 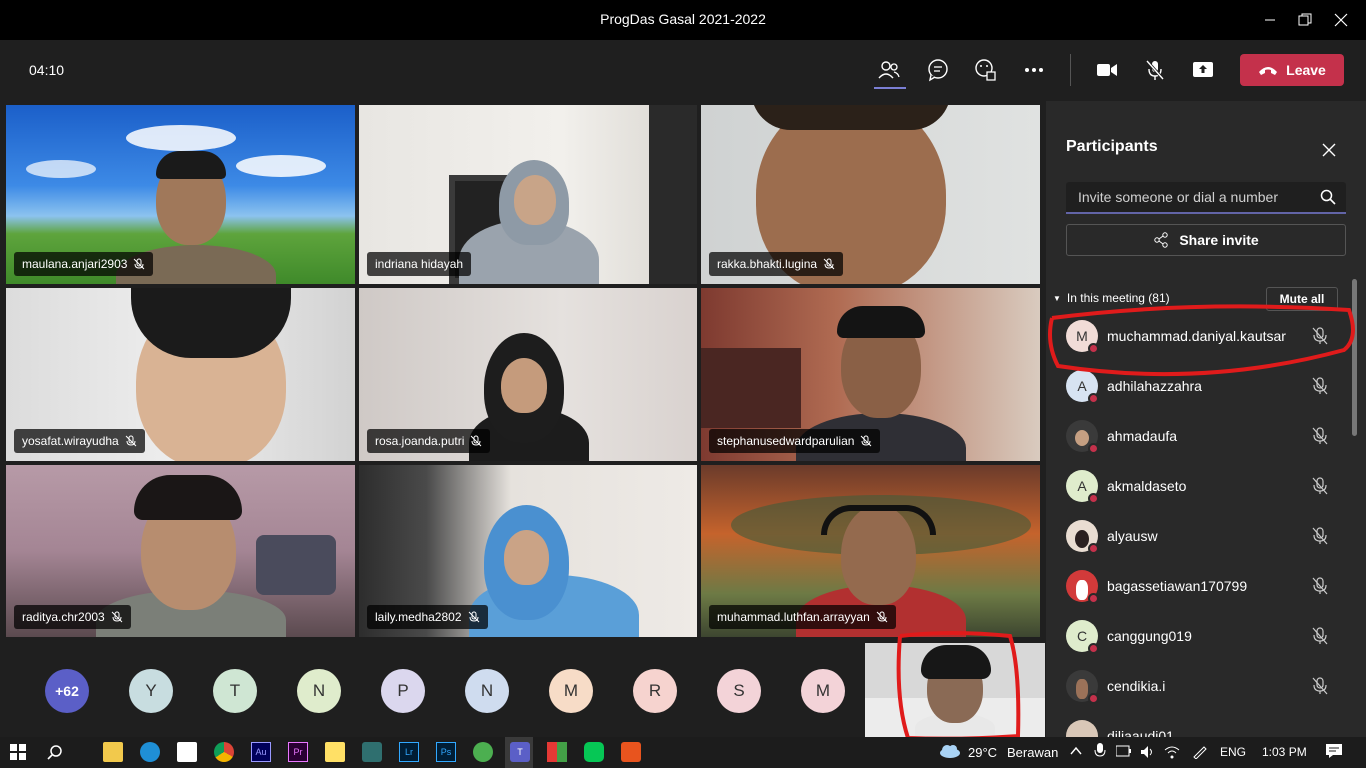 I want to click on share-icon, so click(x=1161, y=240).